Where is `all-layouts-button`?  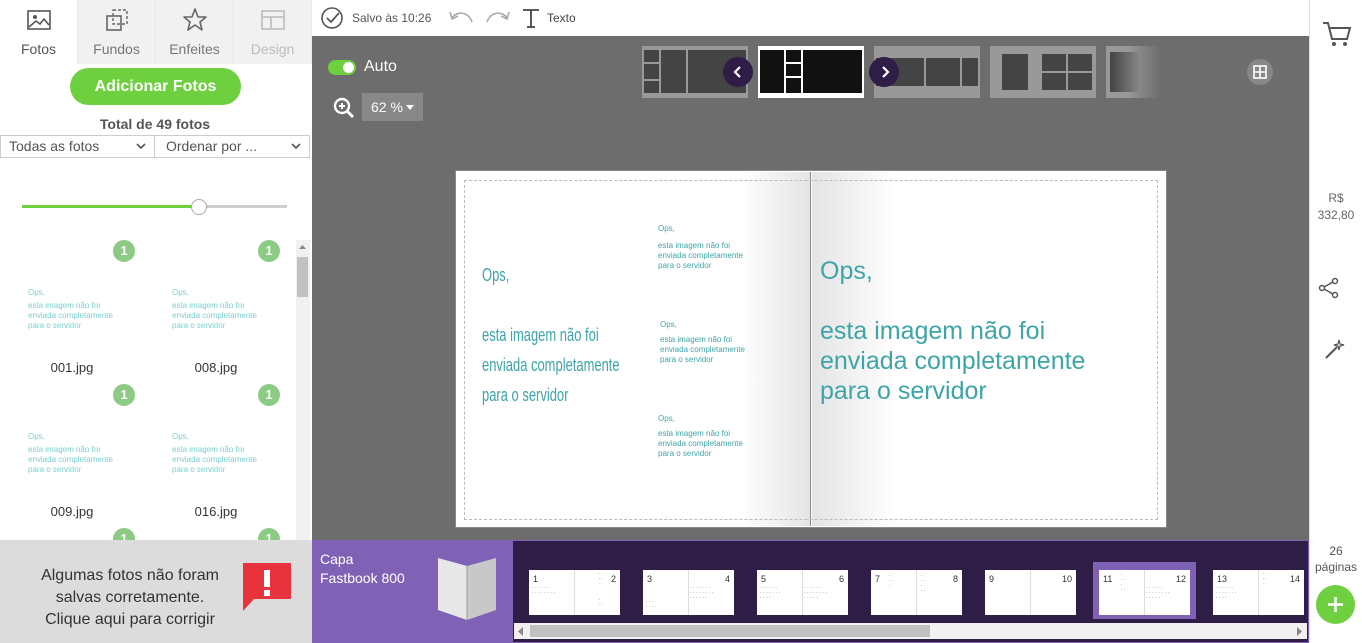 all-layouts-button is located at coordinates (1260, 72).